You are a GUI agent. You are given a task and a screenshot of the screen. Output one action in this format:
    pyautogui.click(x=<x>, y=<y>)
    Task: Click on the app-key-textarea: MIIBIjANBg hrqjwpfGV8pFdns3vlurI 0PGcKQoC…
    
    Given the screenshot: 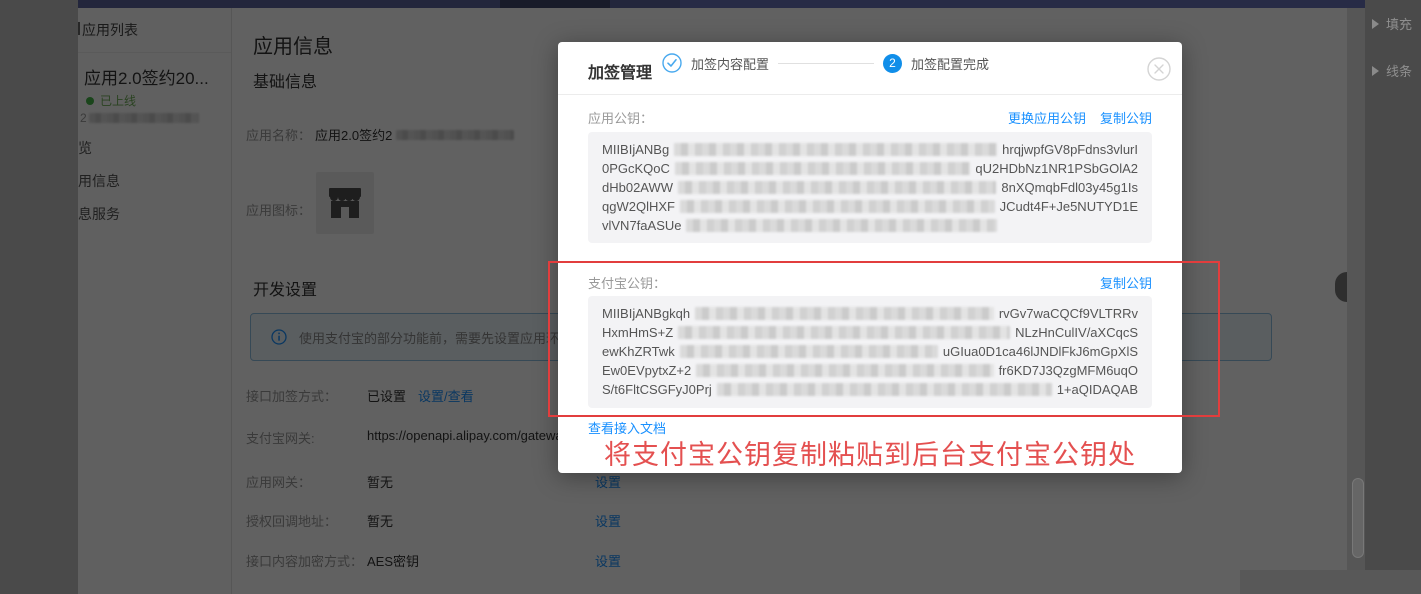 What is the action you would take?
    pyautogui.click(x=870, y=187)
    